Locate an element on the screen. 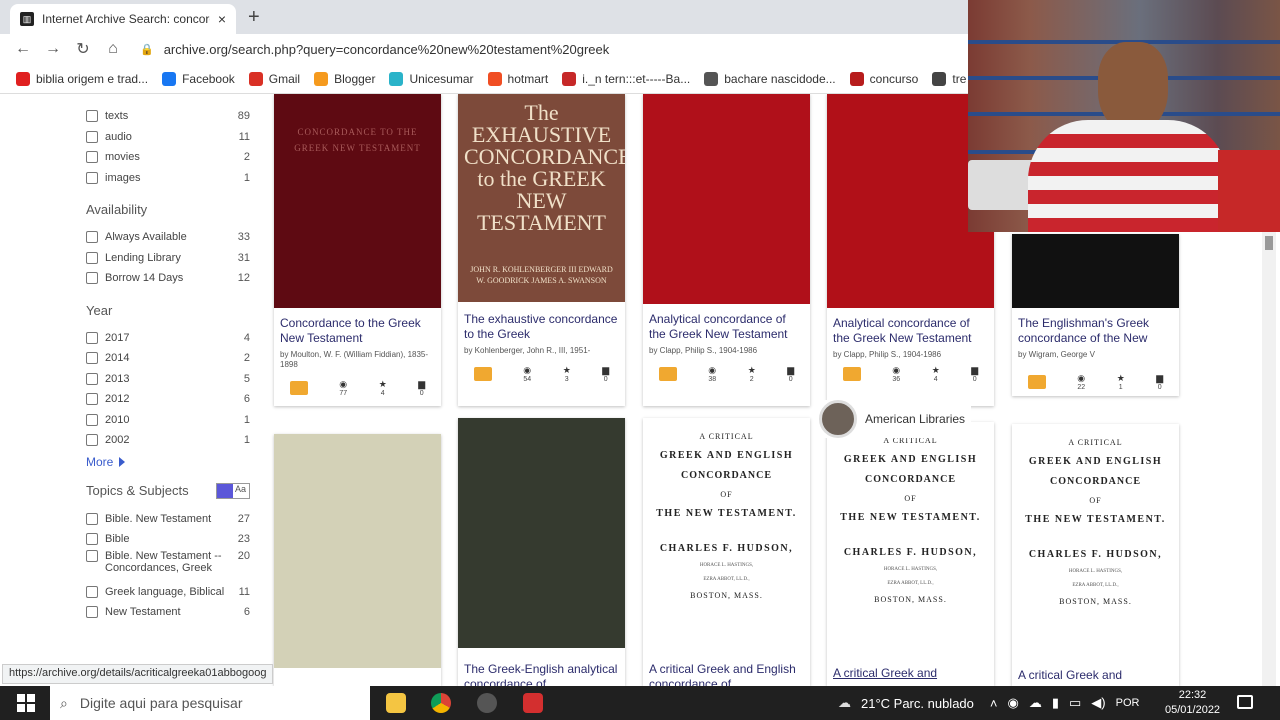 The height and width of the screenshot is (720, 1280). facet-row: texts 89 is located at coordinates (168, 116).